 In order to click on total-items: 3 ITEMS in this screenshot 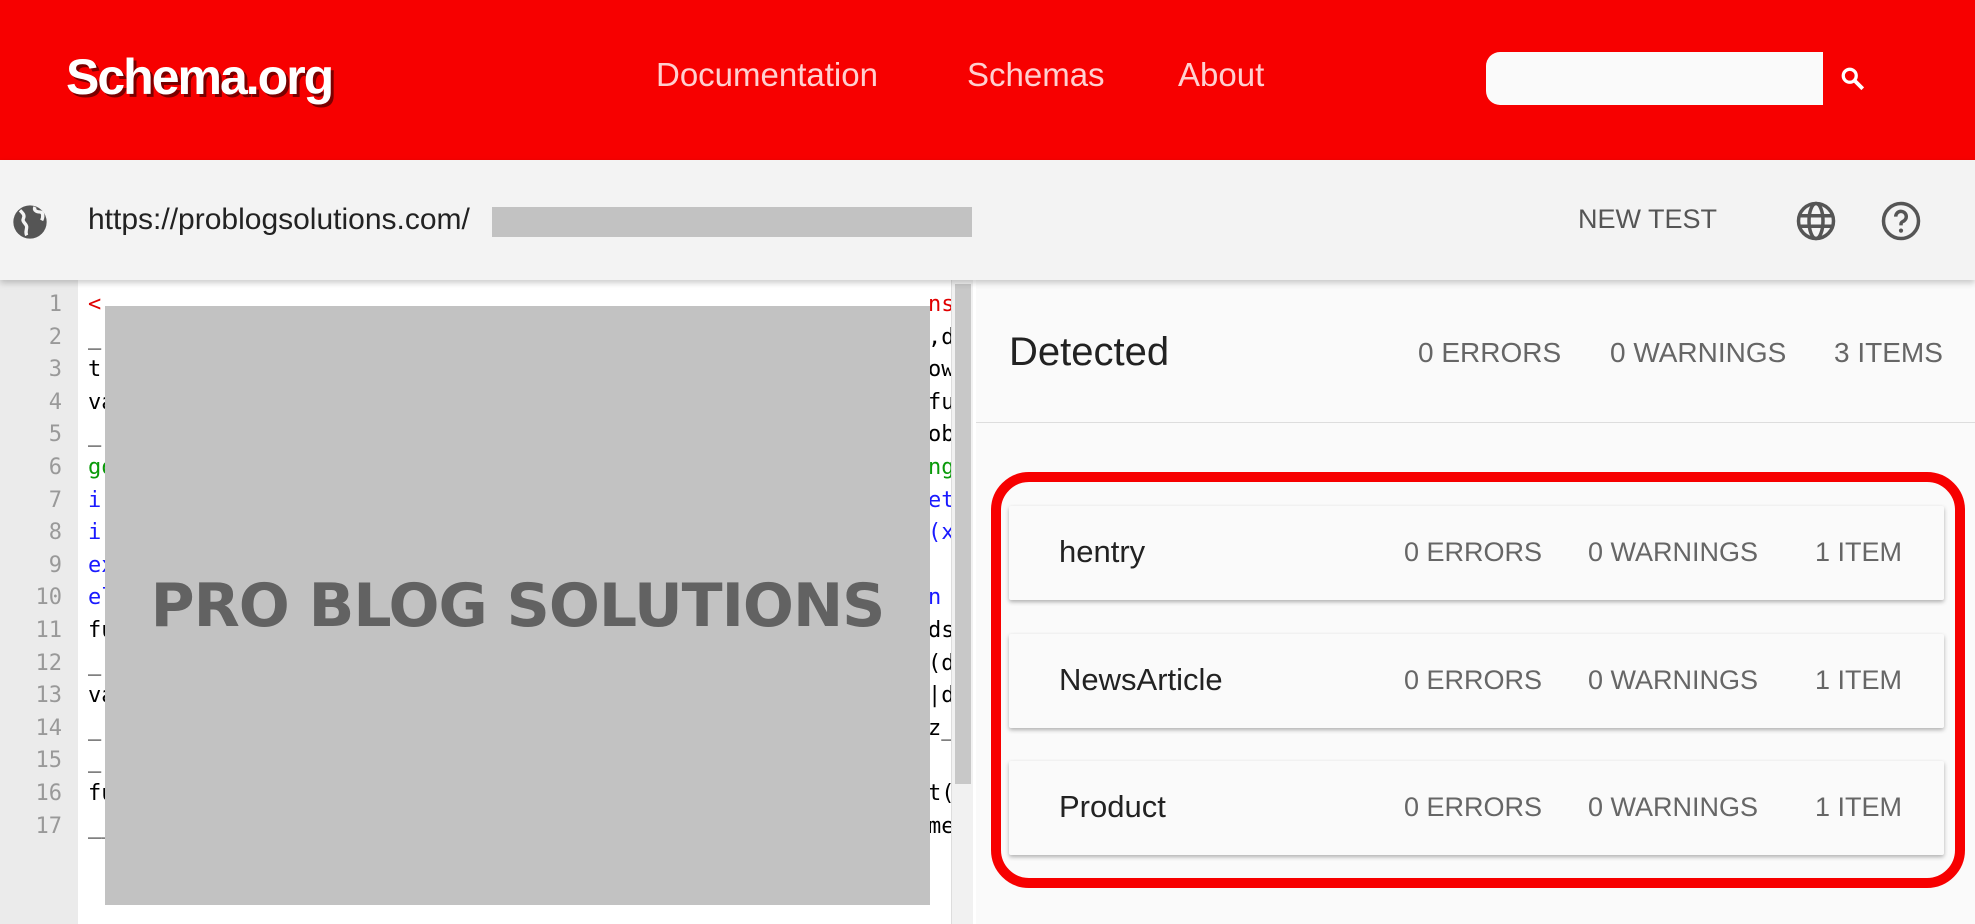, I will do `click(1888, 352)`.